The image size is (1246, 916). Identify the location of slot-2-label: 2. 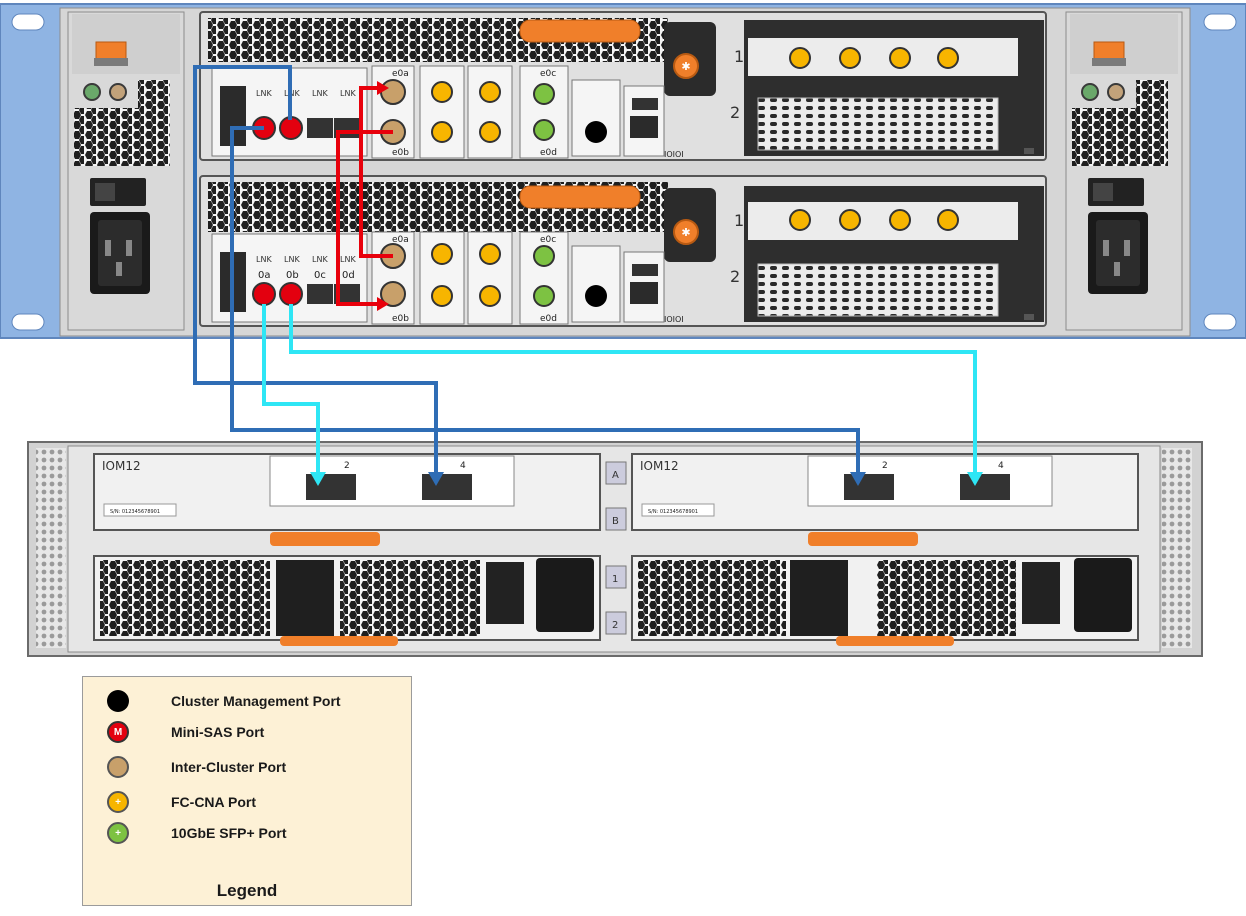
(735, 112).